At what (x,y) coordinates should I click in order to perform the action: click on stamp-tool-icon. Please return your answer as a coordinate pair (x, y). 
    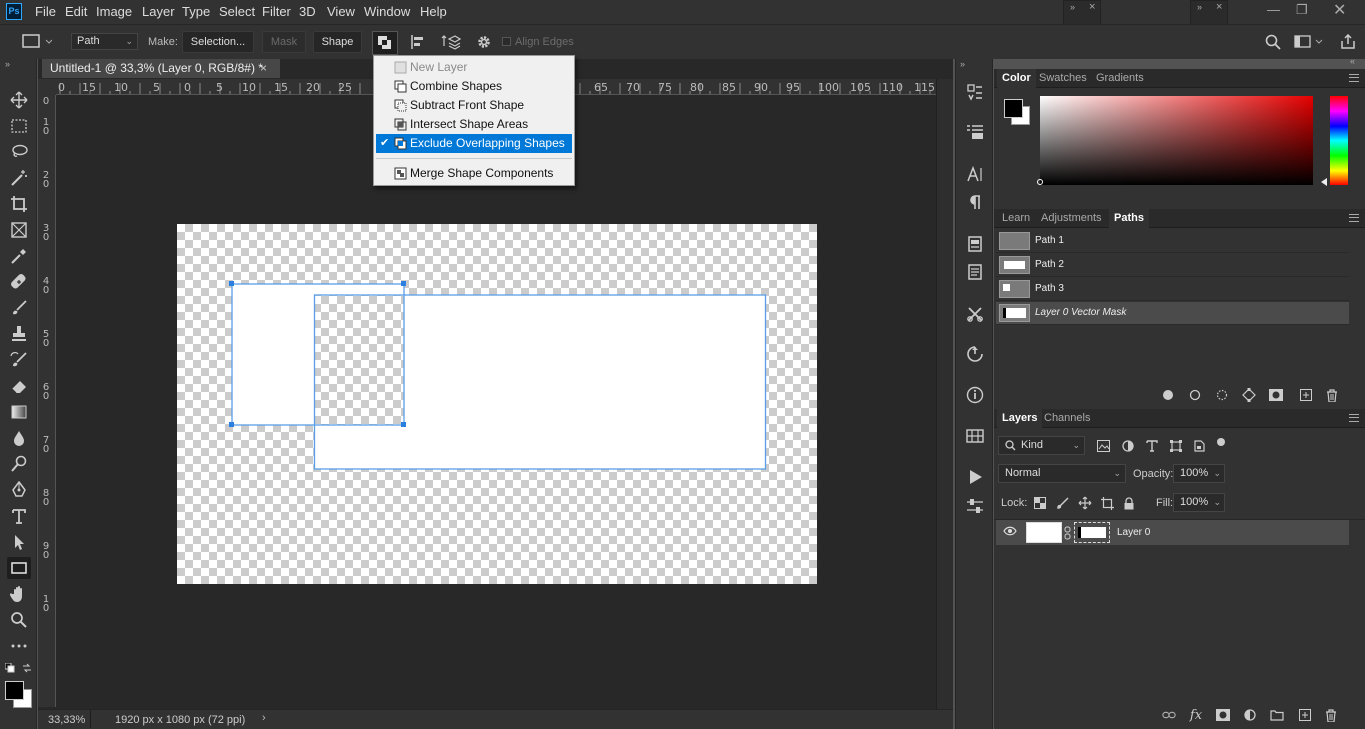
    Looking at the image, I should click on (19, 334).